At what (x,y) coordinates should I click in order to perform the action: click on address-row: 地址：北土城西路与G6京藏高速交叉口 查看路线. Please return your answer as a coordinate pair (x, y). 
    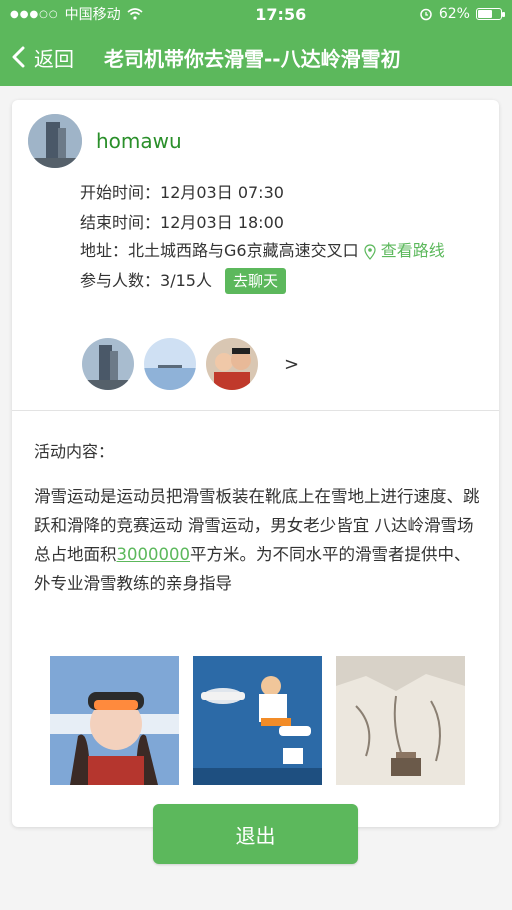
    Looking at the image, I should click on (280, 251).